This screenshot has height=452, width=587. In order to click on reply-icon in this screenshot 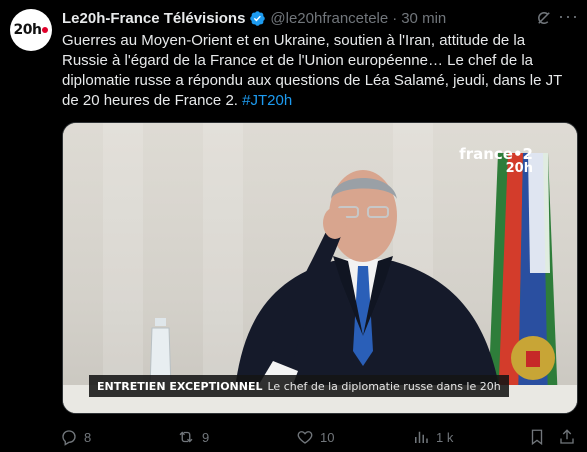, I will do `click(69, 437)`.